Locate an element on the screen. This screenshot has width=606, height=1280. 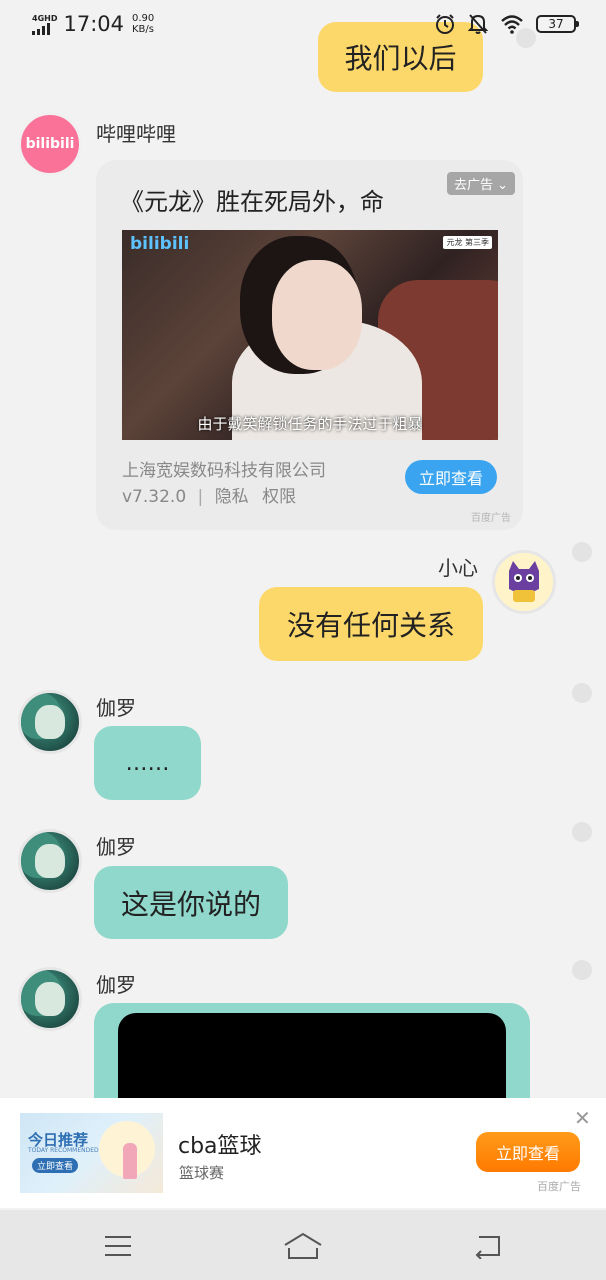
back-button is located at coordinates (487, 1246).